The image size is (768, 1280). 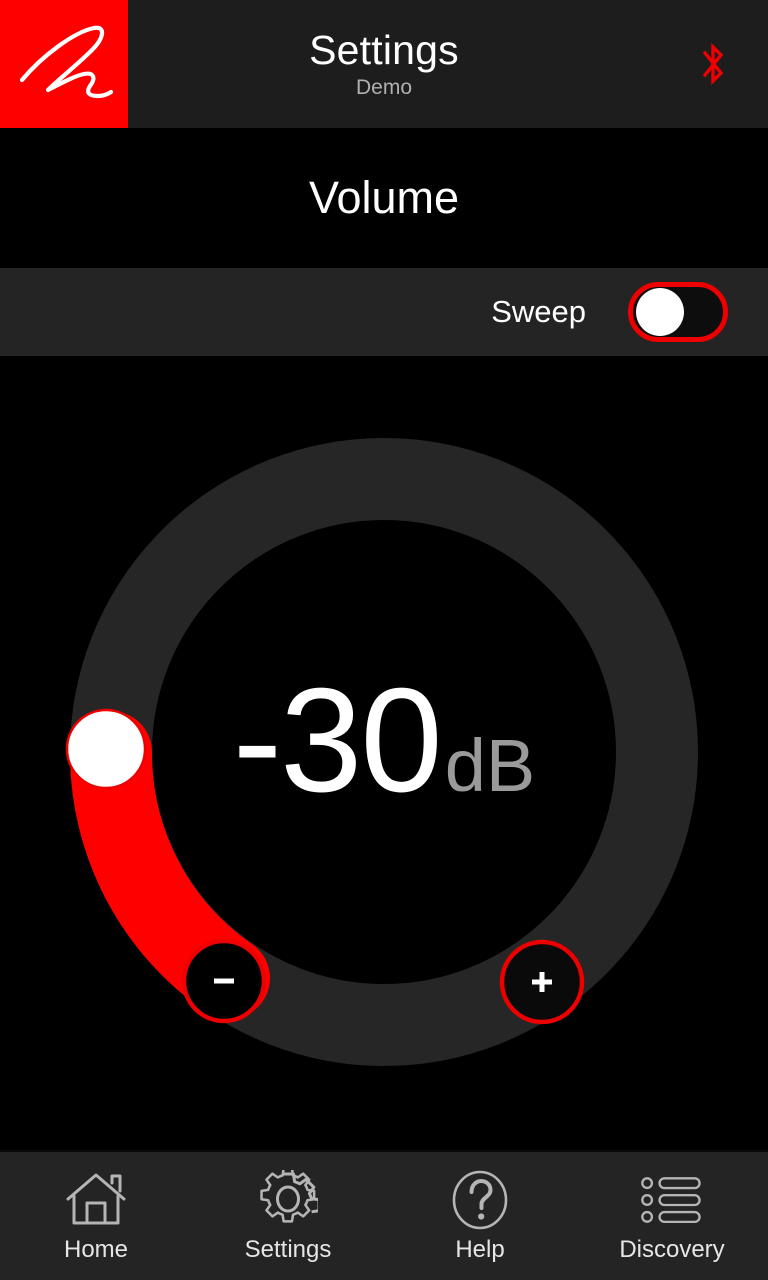 I want to click on plus-glyph-v, so click(x=542, y=982).